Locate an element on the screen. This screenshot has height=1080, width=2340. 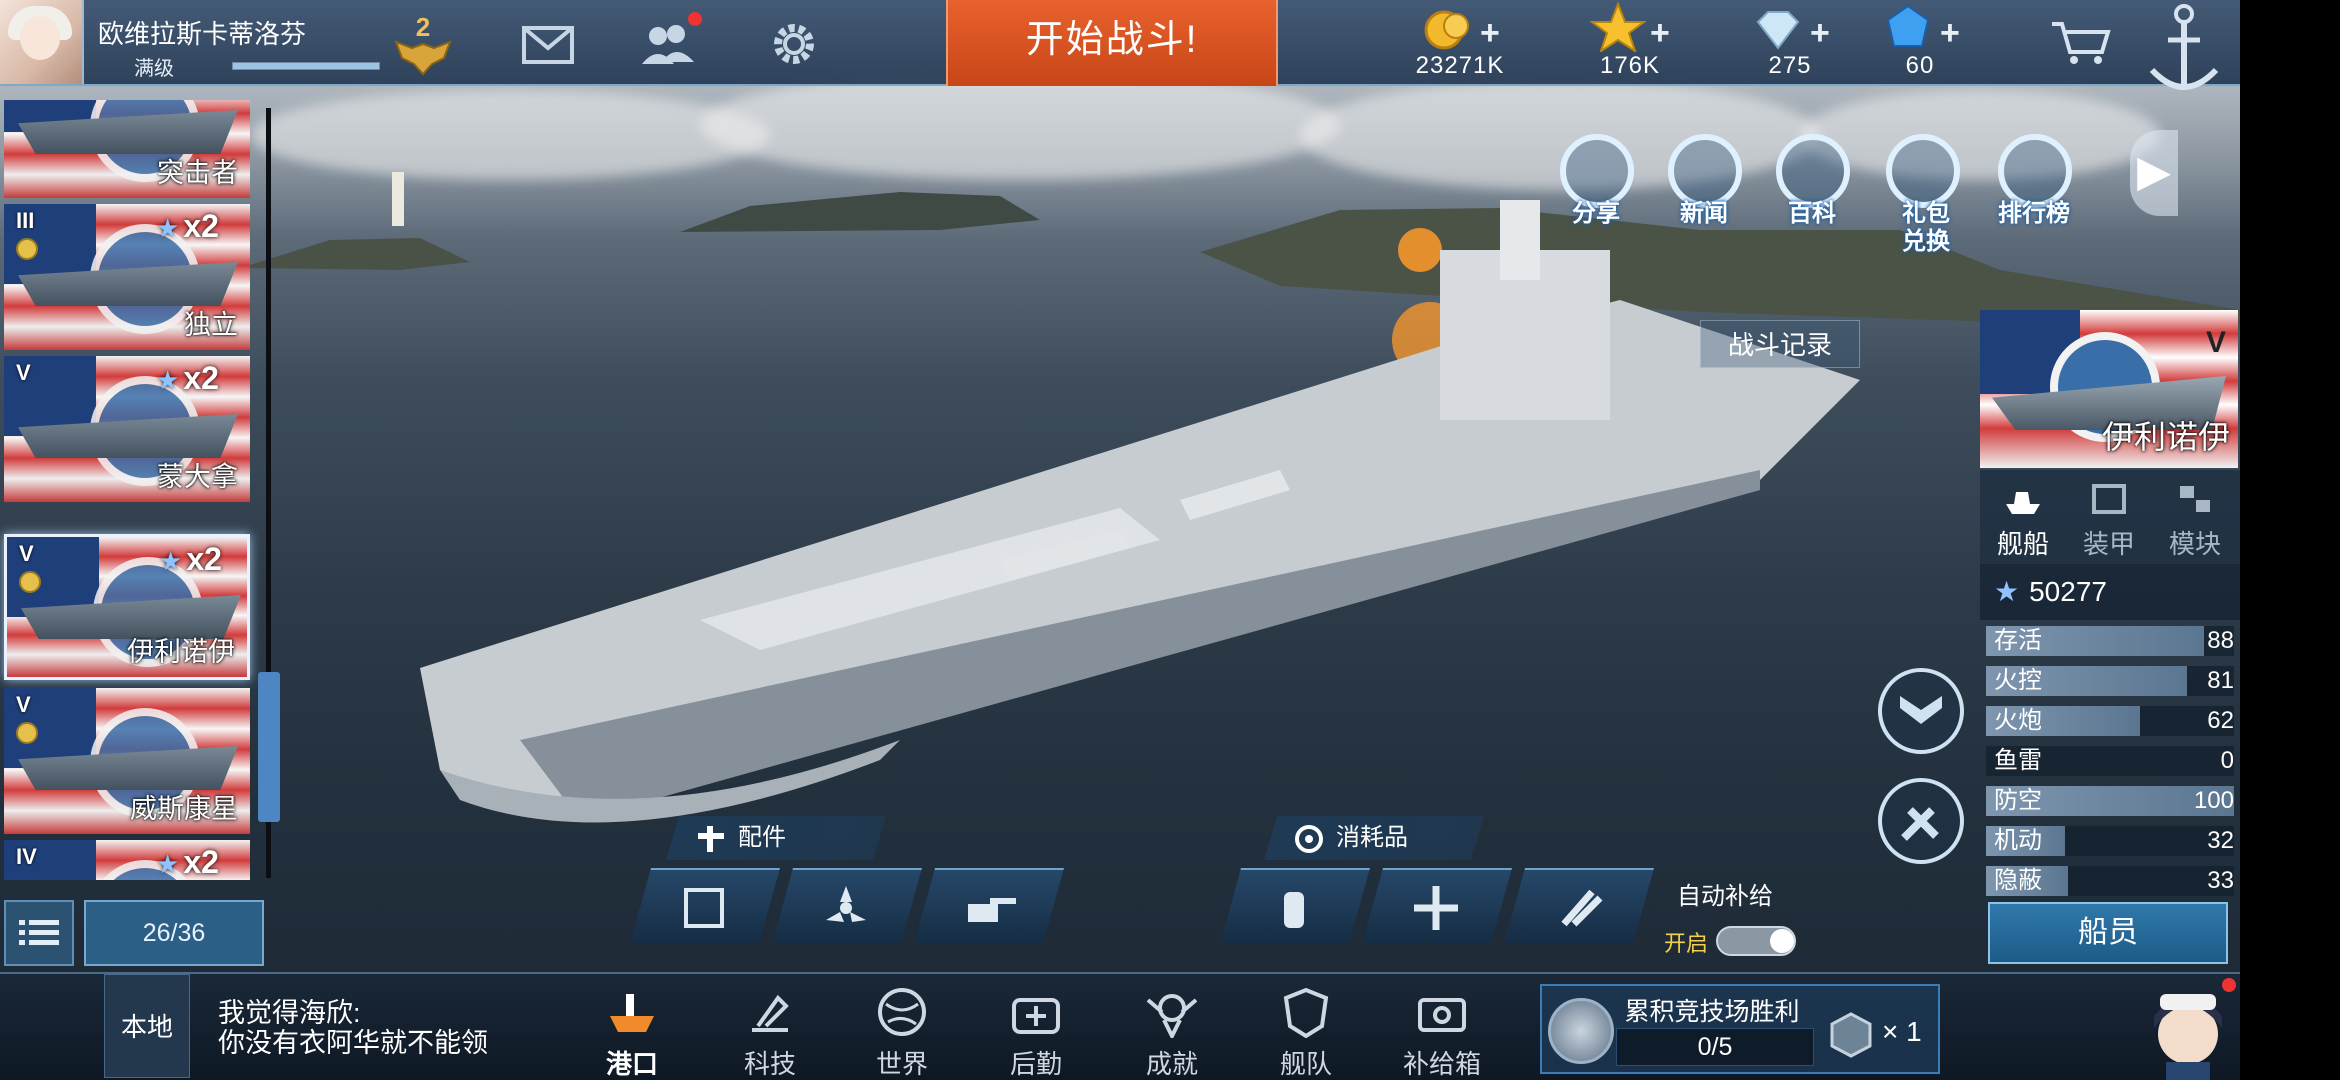
port-icon is located at coordinates (632, 1013).